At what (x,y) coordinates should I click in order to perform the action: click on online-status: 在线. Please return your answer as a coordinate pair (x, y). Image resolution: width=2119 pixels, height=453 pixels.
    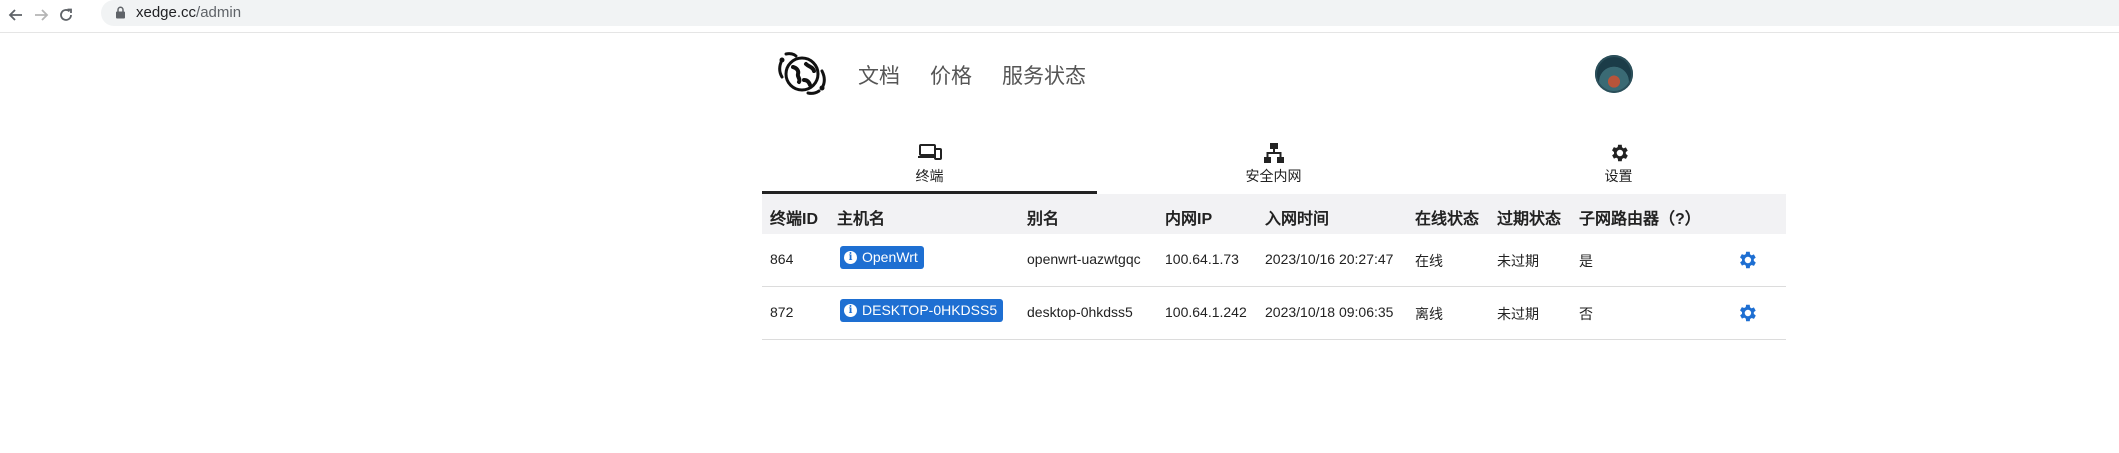
    Looking at the image, I should click on (1429, 261).